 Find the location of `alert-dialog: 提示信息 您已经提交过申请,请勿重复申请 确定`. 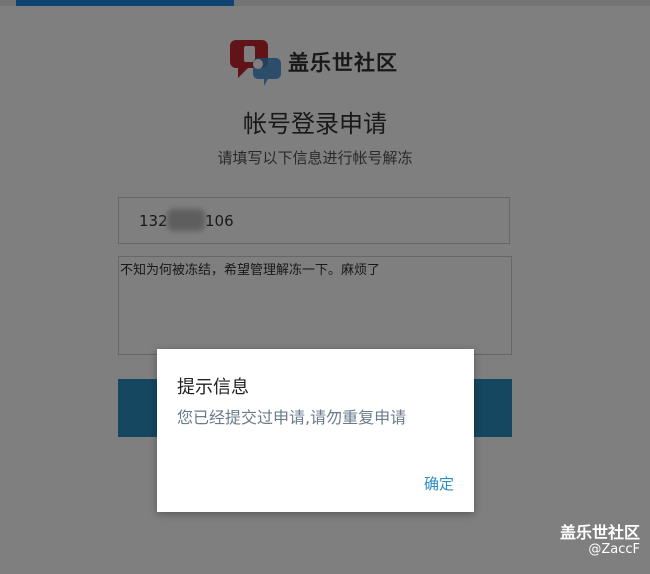

alert-dialog: 提示信息 您已经提交过申请,请勿重复申请 确定 is located at coordinates (315, 430).